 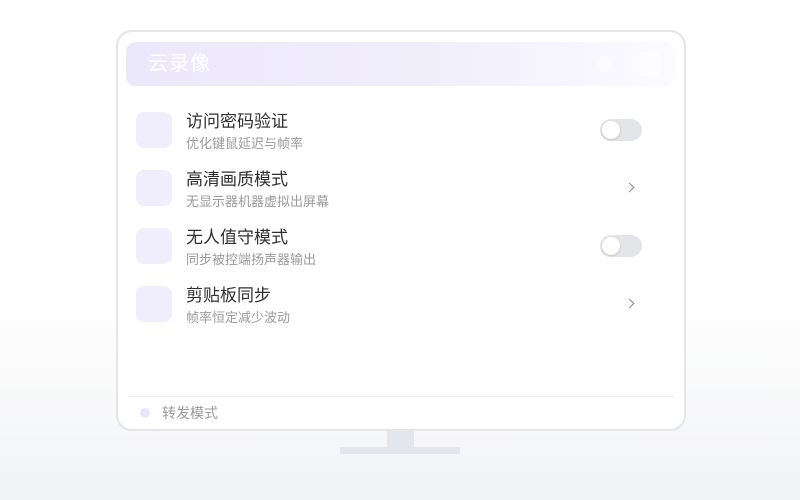 What do you see at coordinates (237, 237) in the screenshot?
I see `item-title: 无人值守模式` at bounding box center [237, 237].